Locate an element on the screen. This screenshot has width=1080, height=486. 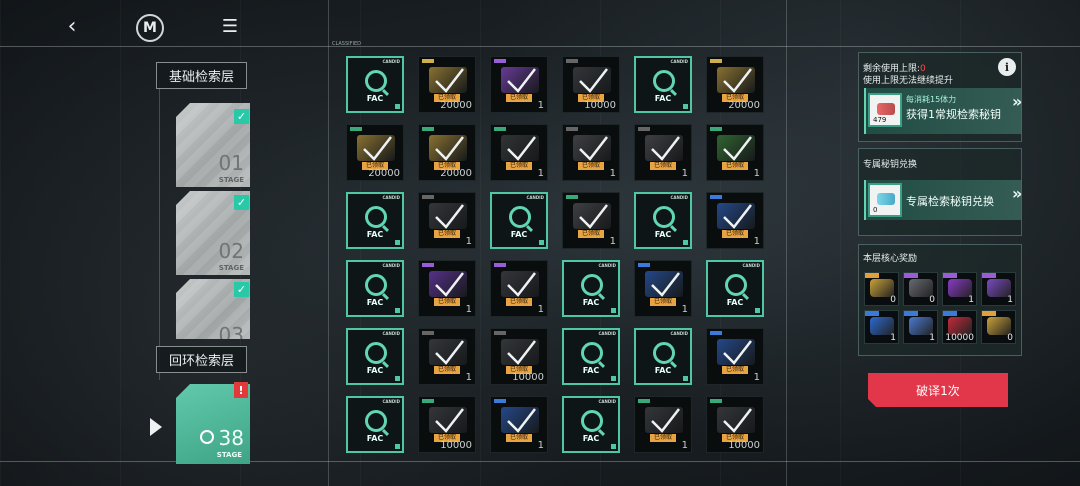
basic-layer-label: 基础检索层 is located at coordinates (202, 75).